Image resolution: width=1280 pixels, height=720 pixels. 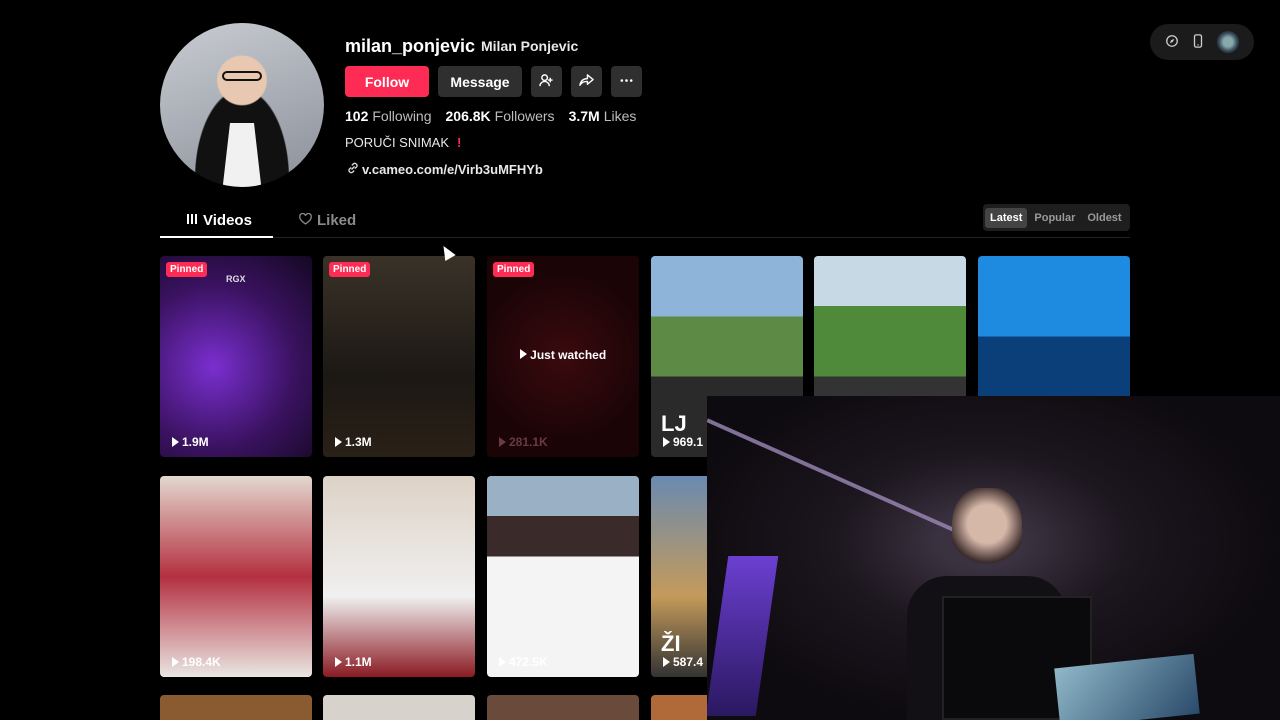 I want to click on add-user-button, so click(x=546, y=81).